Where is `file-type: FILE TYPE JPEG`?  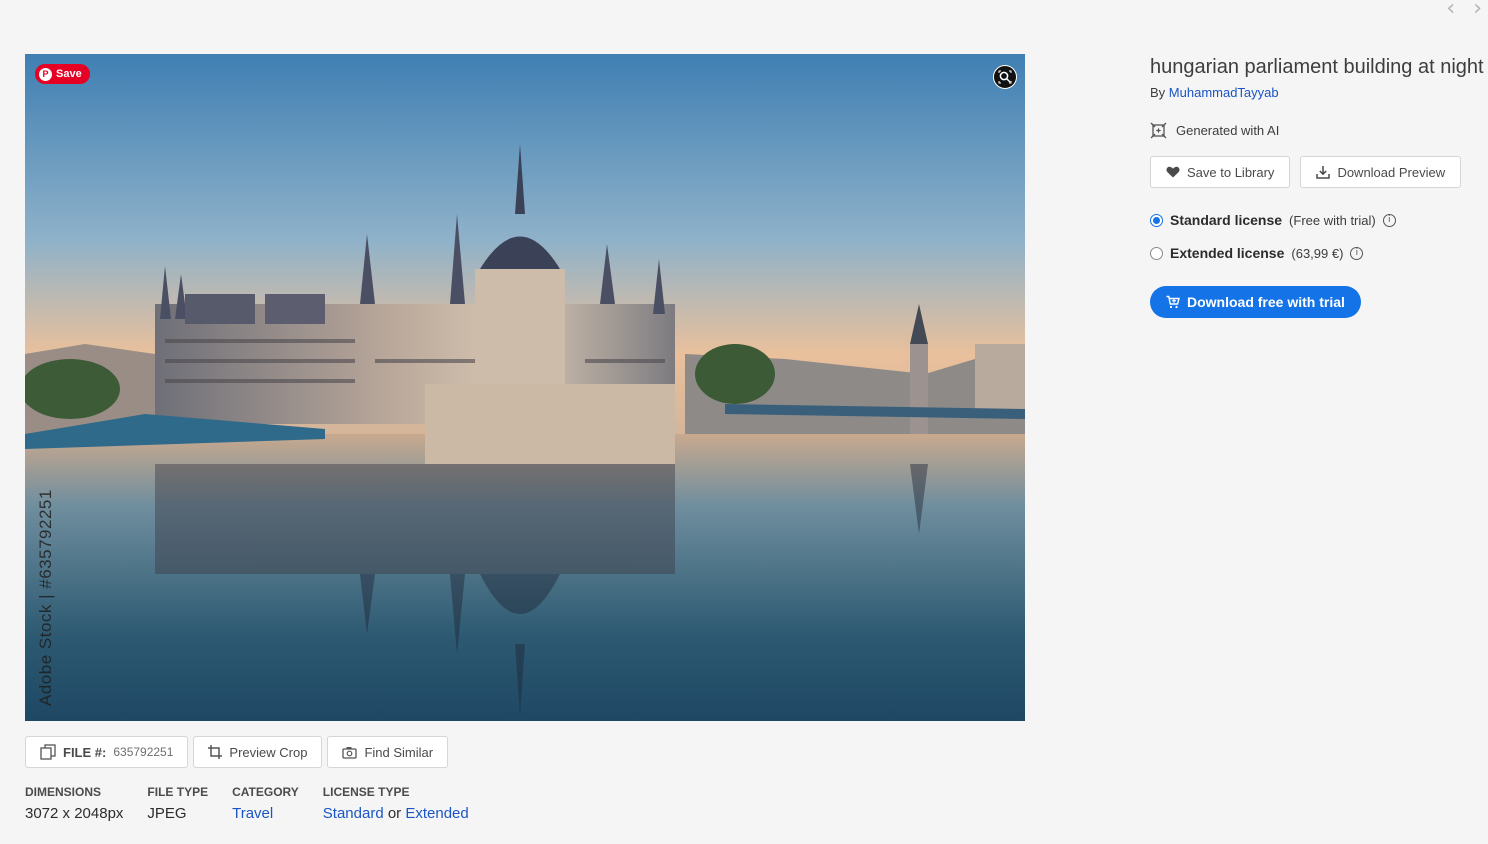 file-type: FILE TYPE JPEG is located at coordinates (177, 803).